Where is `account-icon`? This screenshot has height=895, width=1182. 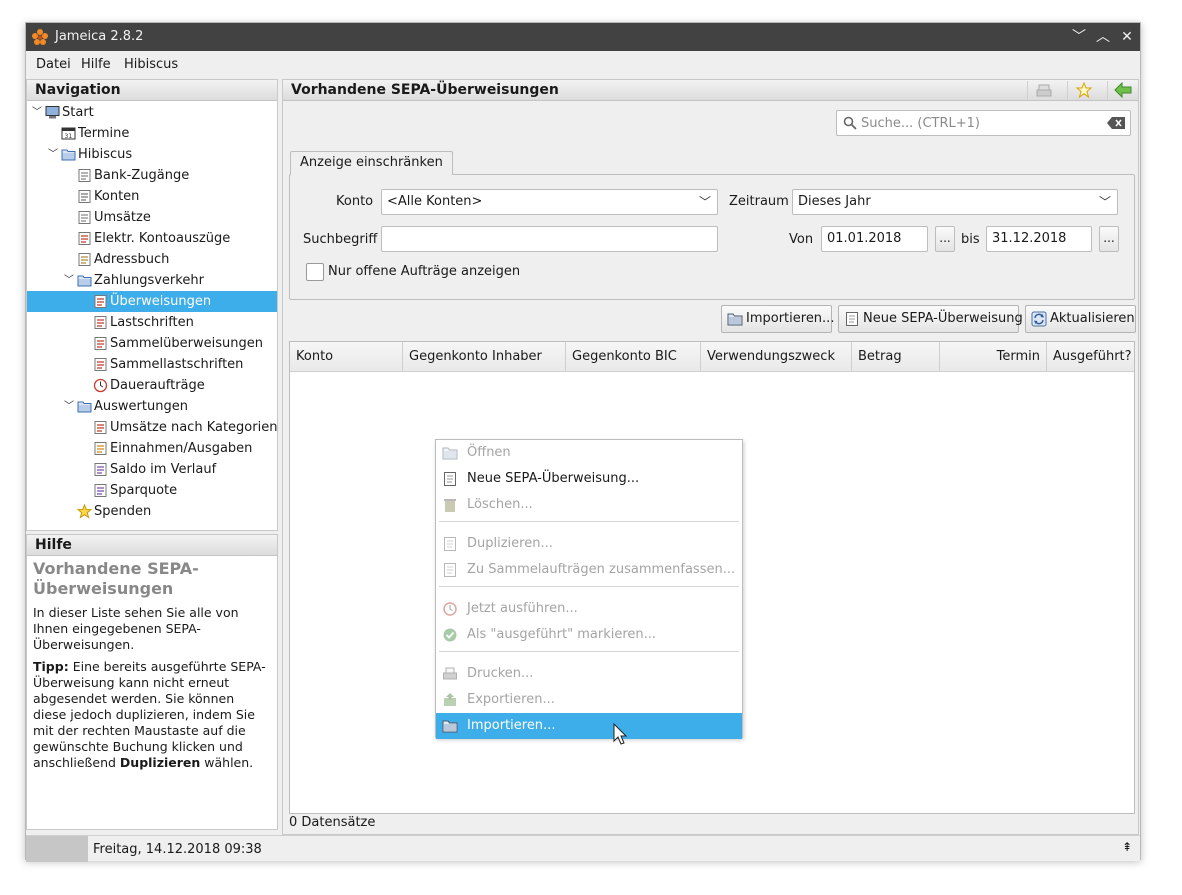
account-icon is located at coordinates (84, 196).